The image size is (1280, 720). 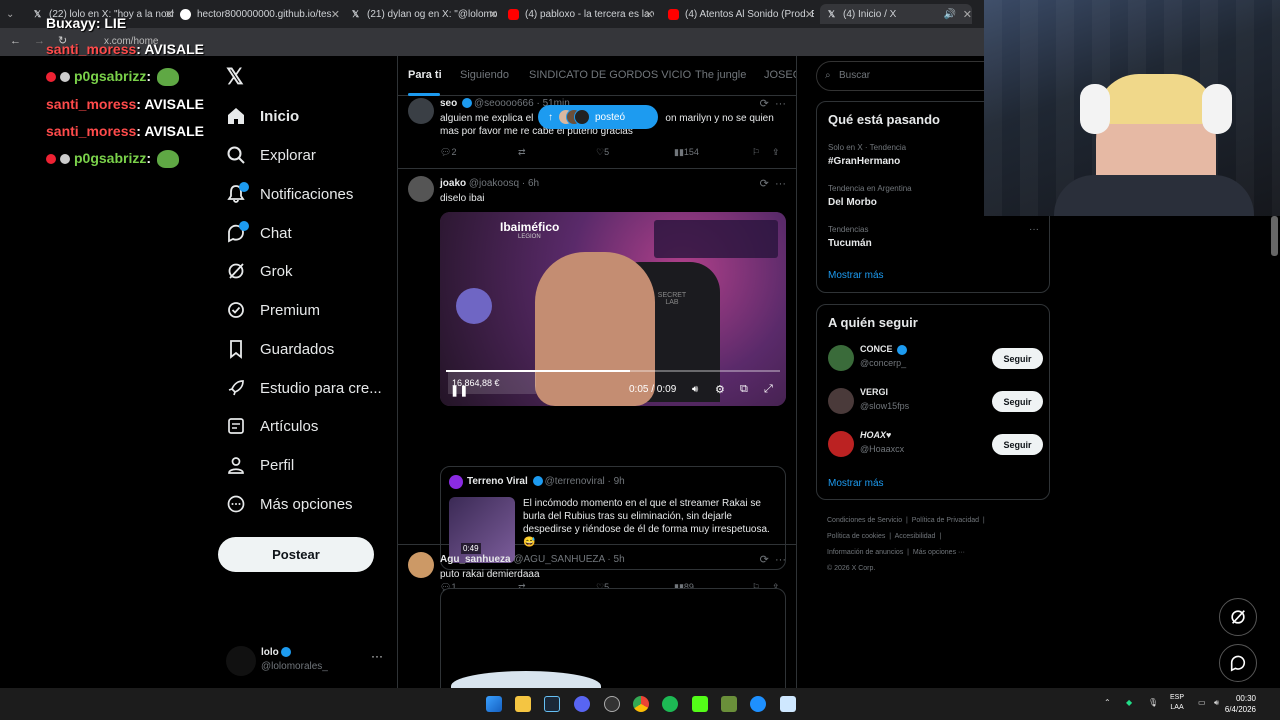 What do you see at coordinates (939, 552) in the screenshot?
I see `footer-link: Más opciones ···` at bounding box center [939, 552].